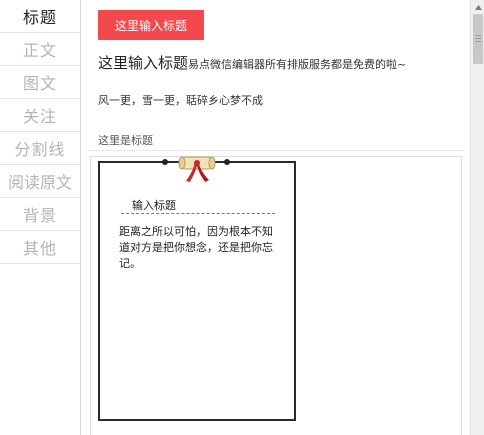 The height and width of the screenshot is (435, 484). I want to click on tab-image-text: 图文, so click(40, 82).